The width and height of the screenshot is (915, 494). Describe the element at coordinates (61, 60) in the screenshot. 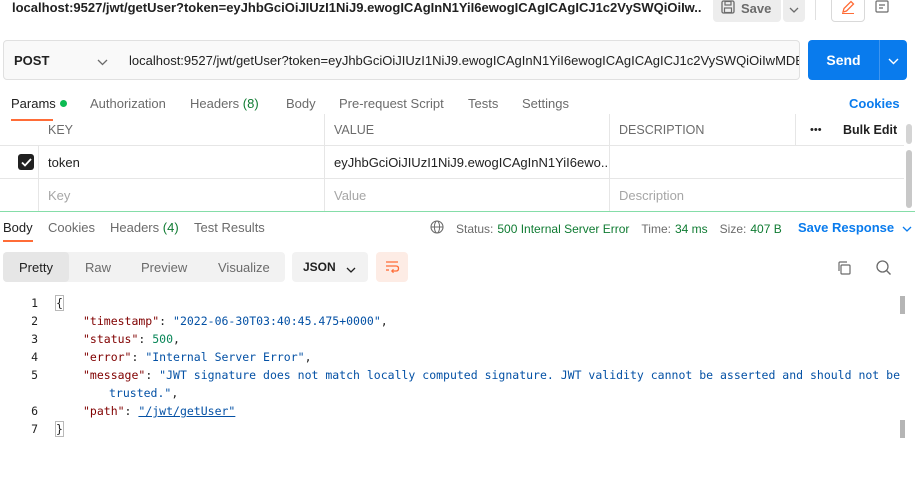

I see `method-select: POST` at that location.